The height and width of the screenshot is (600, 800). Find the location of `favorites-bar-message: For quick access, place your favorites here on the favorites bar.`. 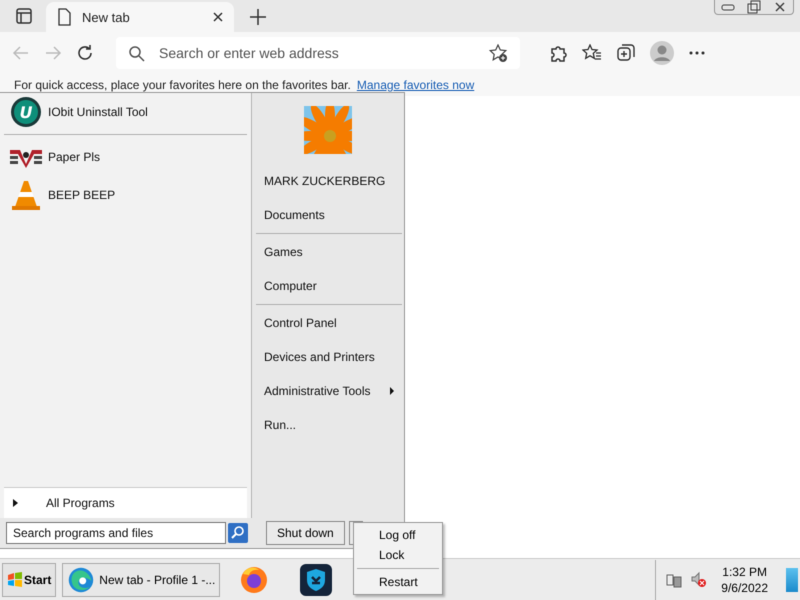

favorites-bar-message: For quick access, place your favorites here on the favorites bar. is located at coordinates (182, 85).